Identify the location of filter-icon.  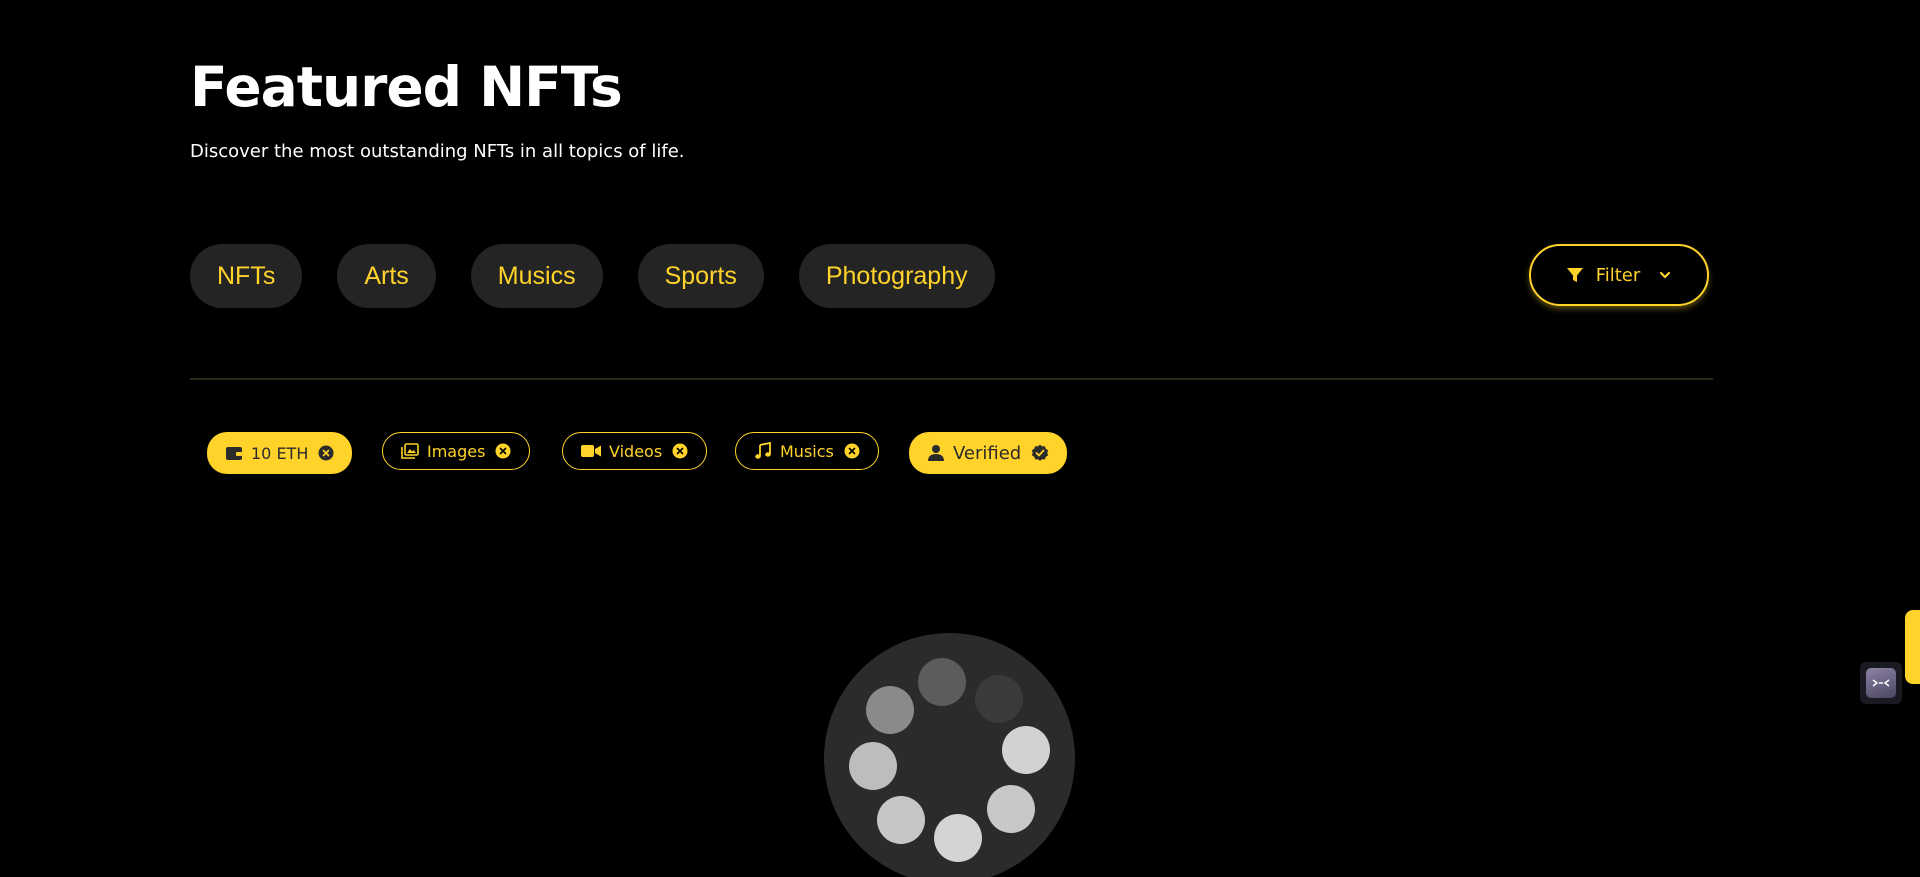
(1575, 275).